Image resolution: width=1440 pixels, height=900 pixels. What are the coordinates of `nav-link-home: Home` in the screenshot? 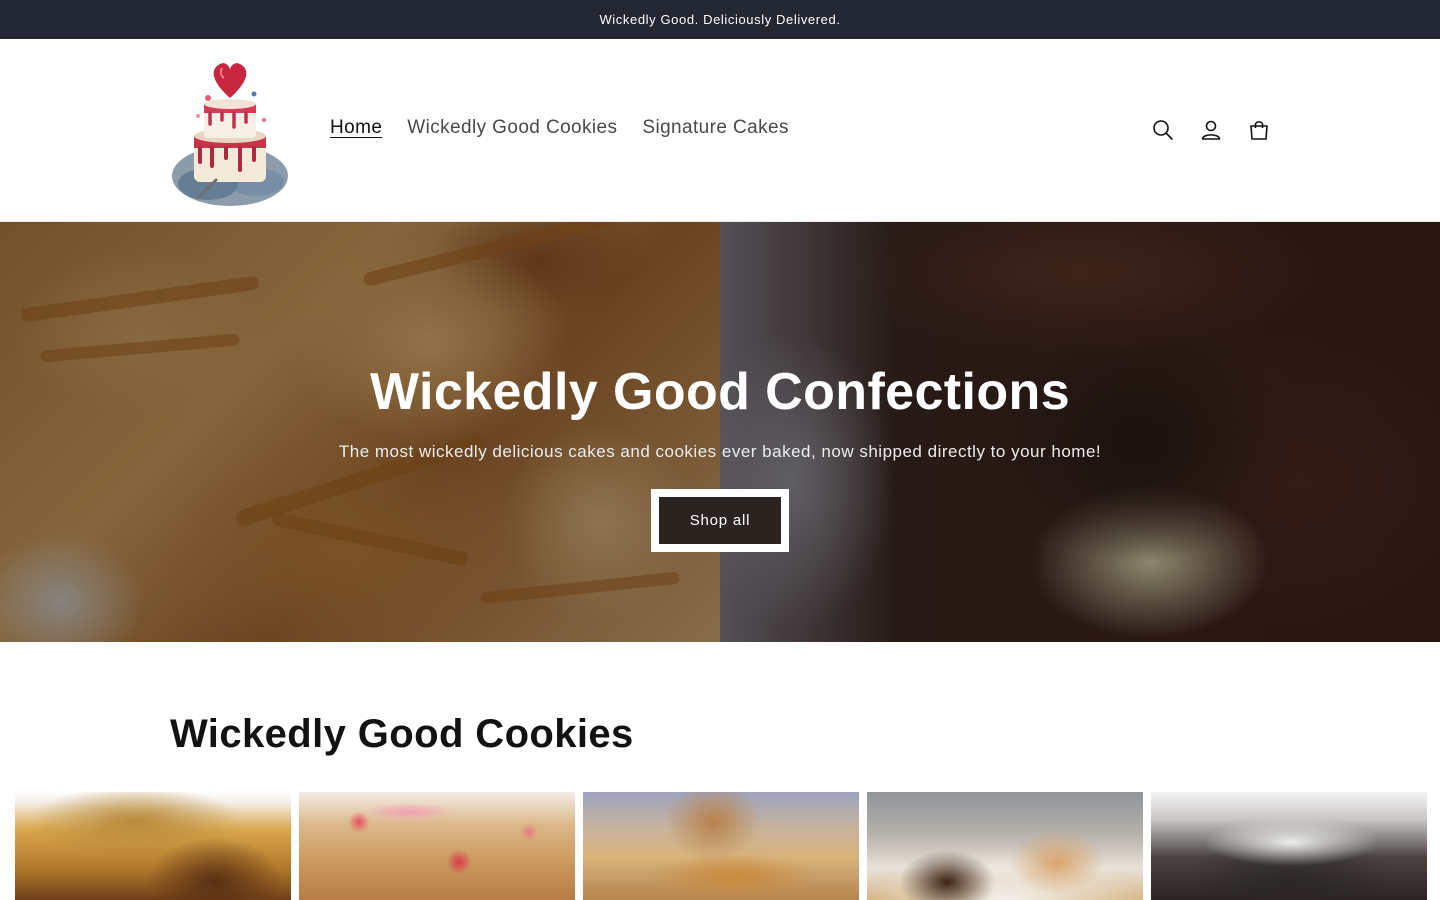 It's located at (356, 128).